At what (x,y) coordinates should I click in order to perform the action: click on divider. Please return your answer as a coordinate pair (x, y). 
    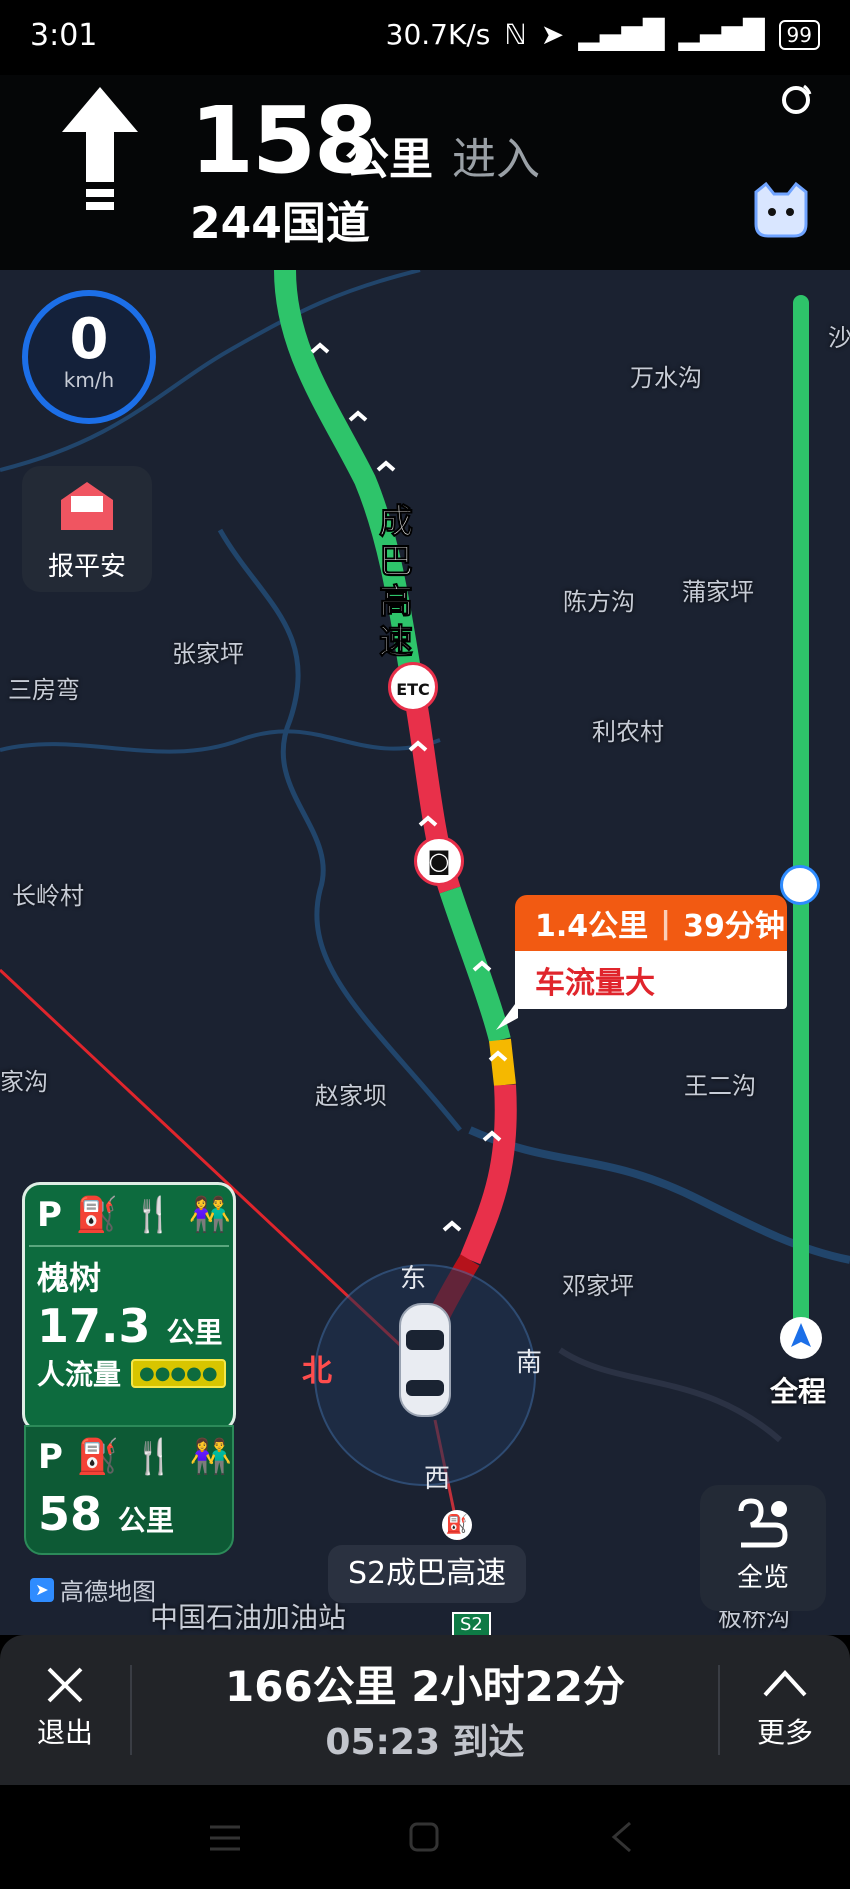
    Looking at the image, I should click on (719, 1710).